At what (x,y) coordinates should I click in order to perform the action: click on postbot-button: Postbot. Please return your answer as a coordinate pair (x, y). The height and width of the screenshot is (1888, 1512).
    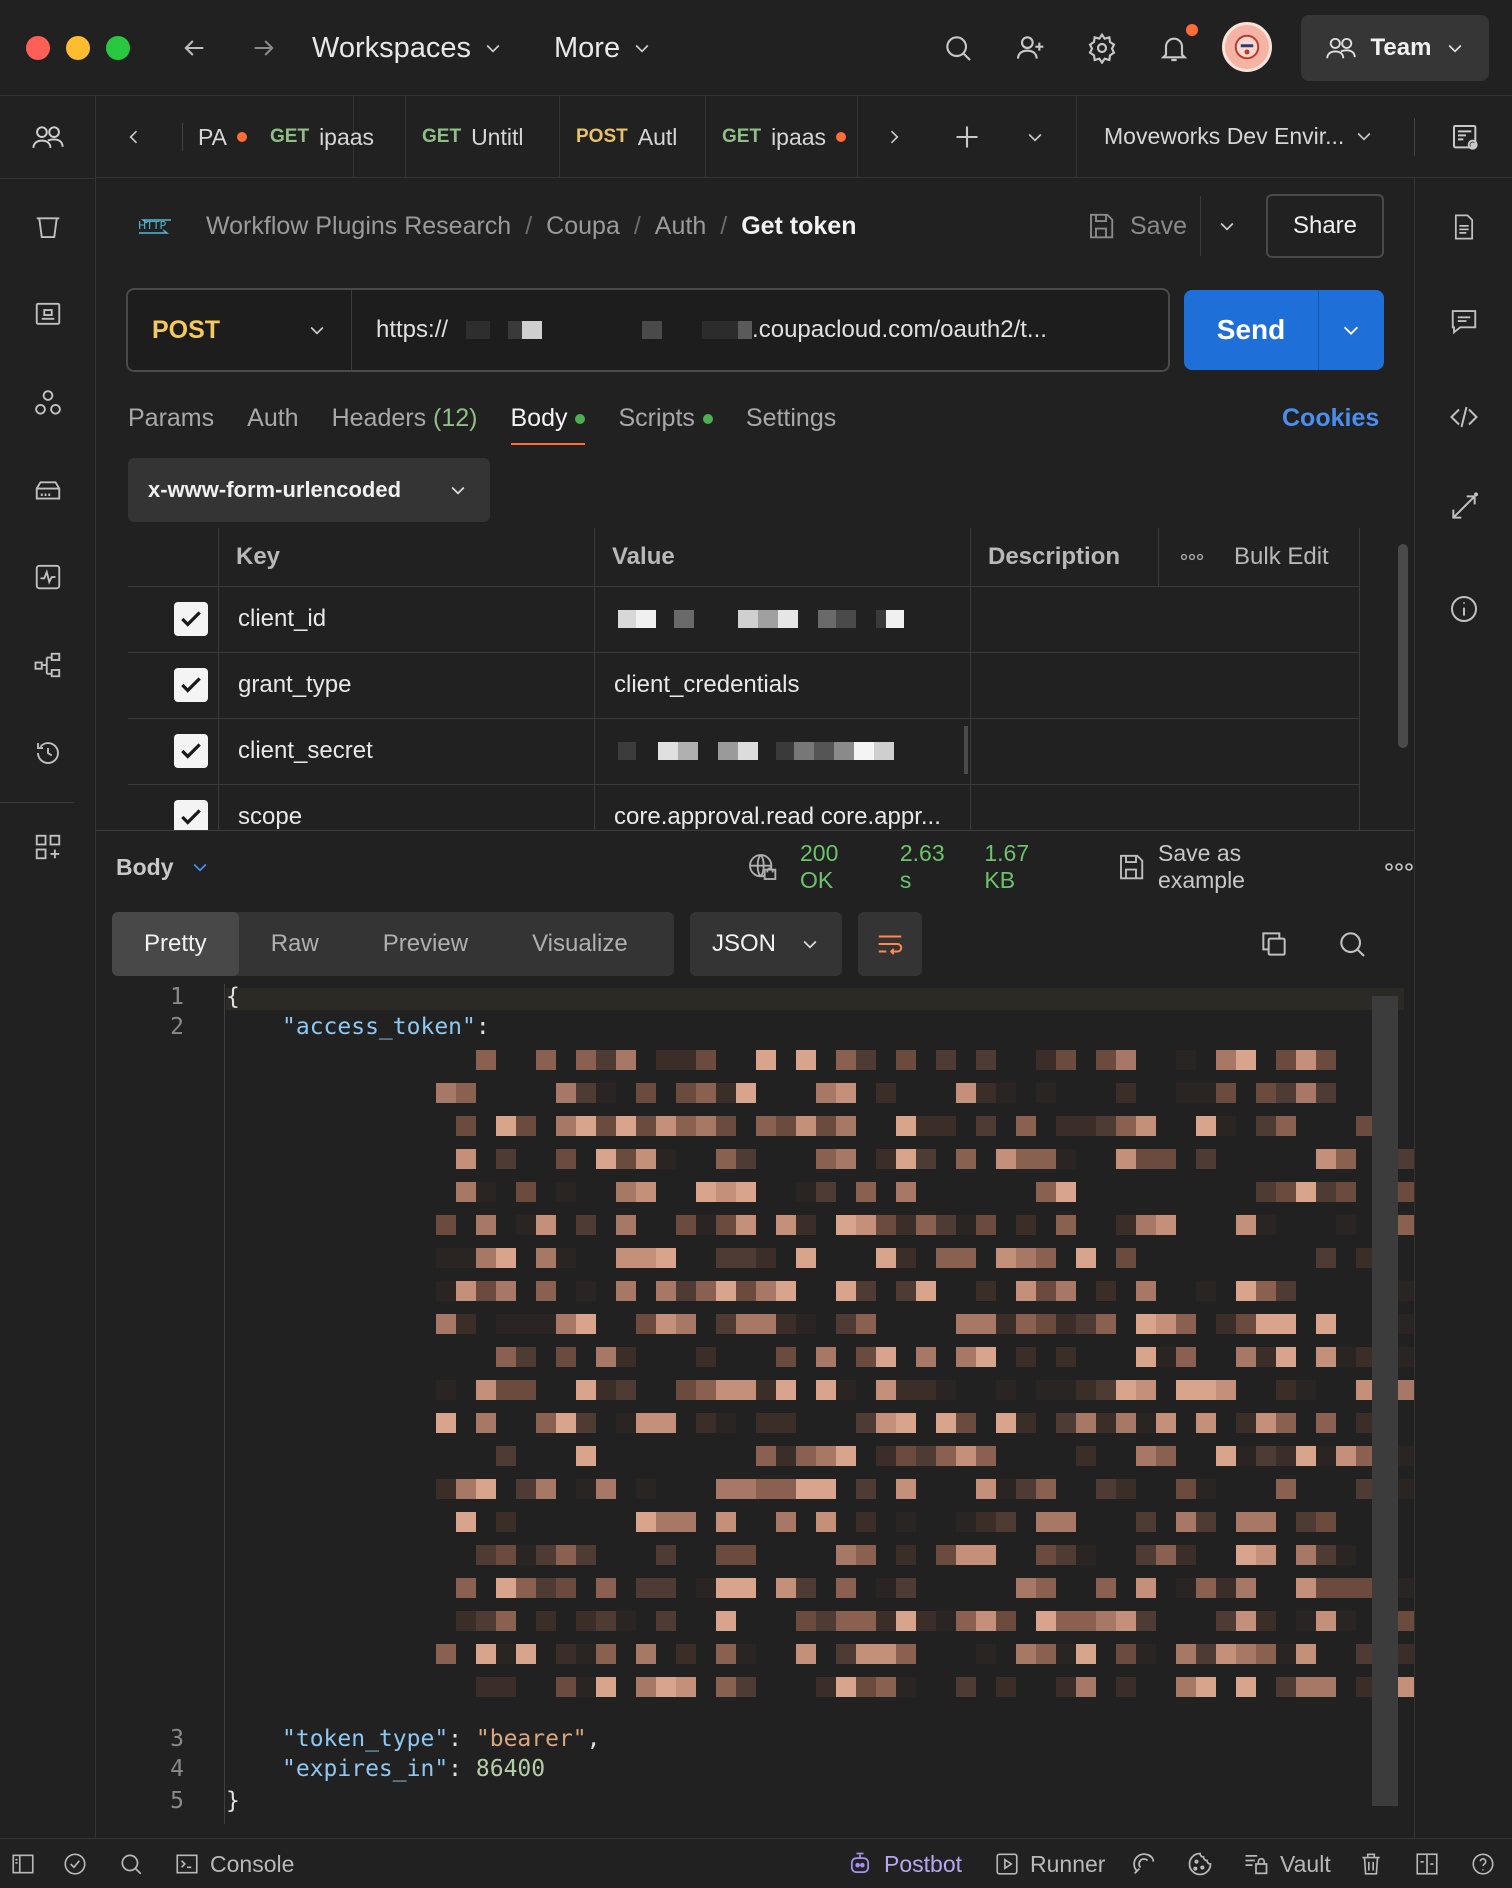
    Looking at the image, I should click on (904, 1863).